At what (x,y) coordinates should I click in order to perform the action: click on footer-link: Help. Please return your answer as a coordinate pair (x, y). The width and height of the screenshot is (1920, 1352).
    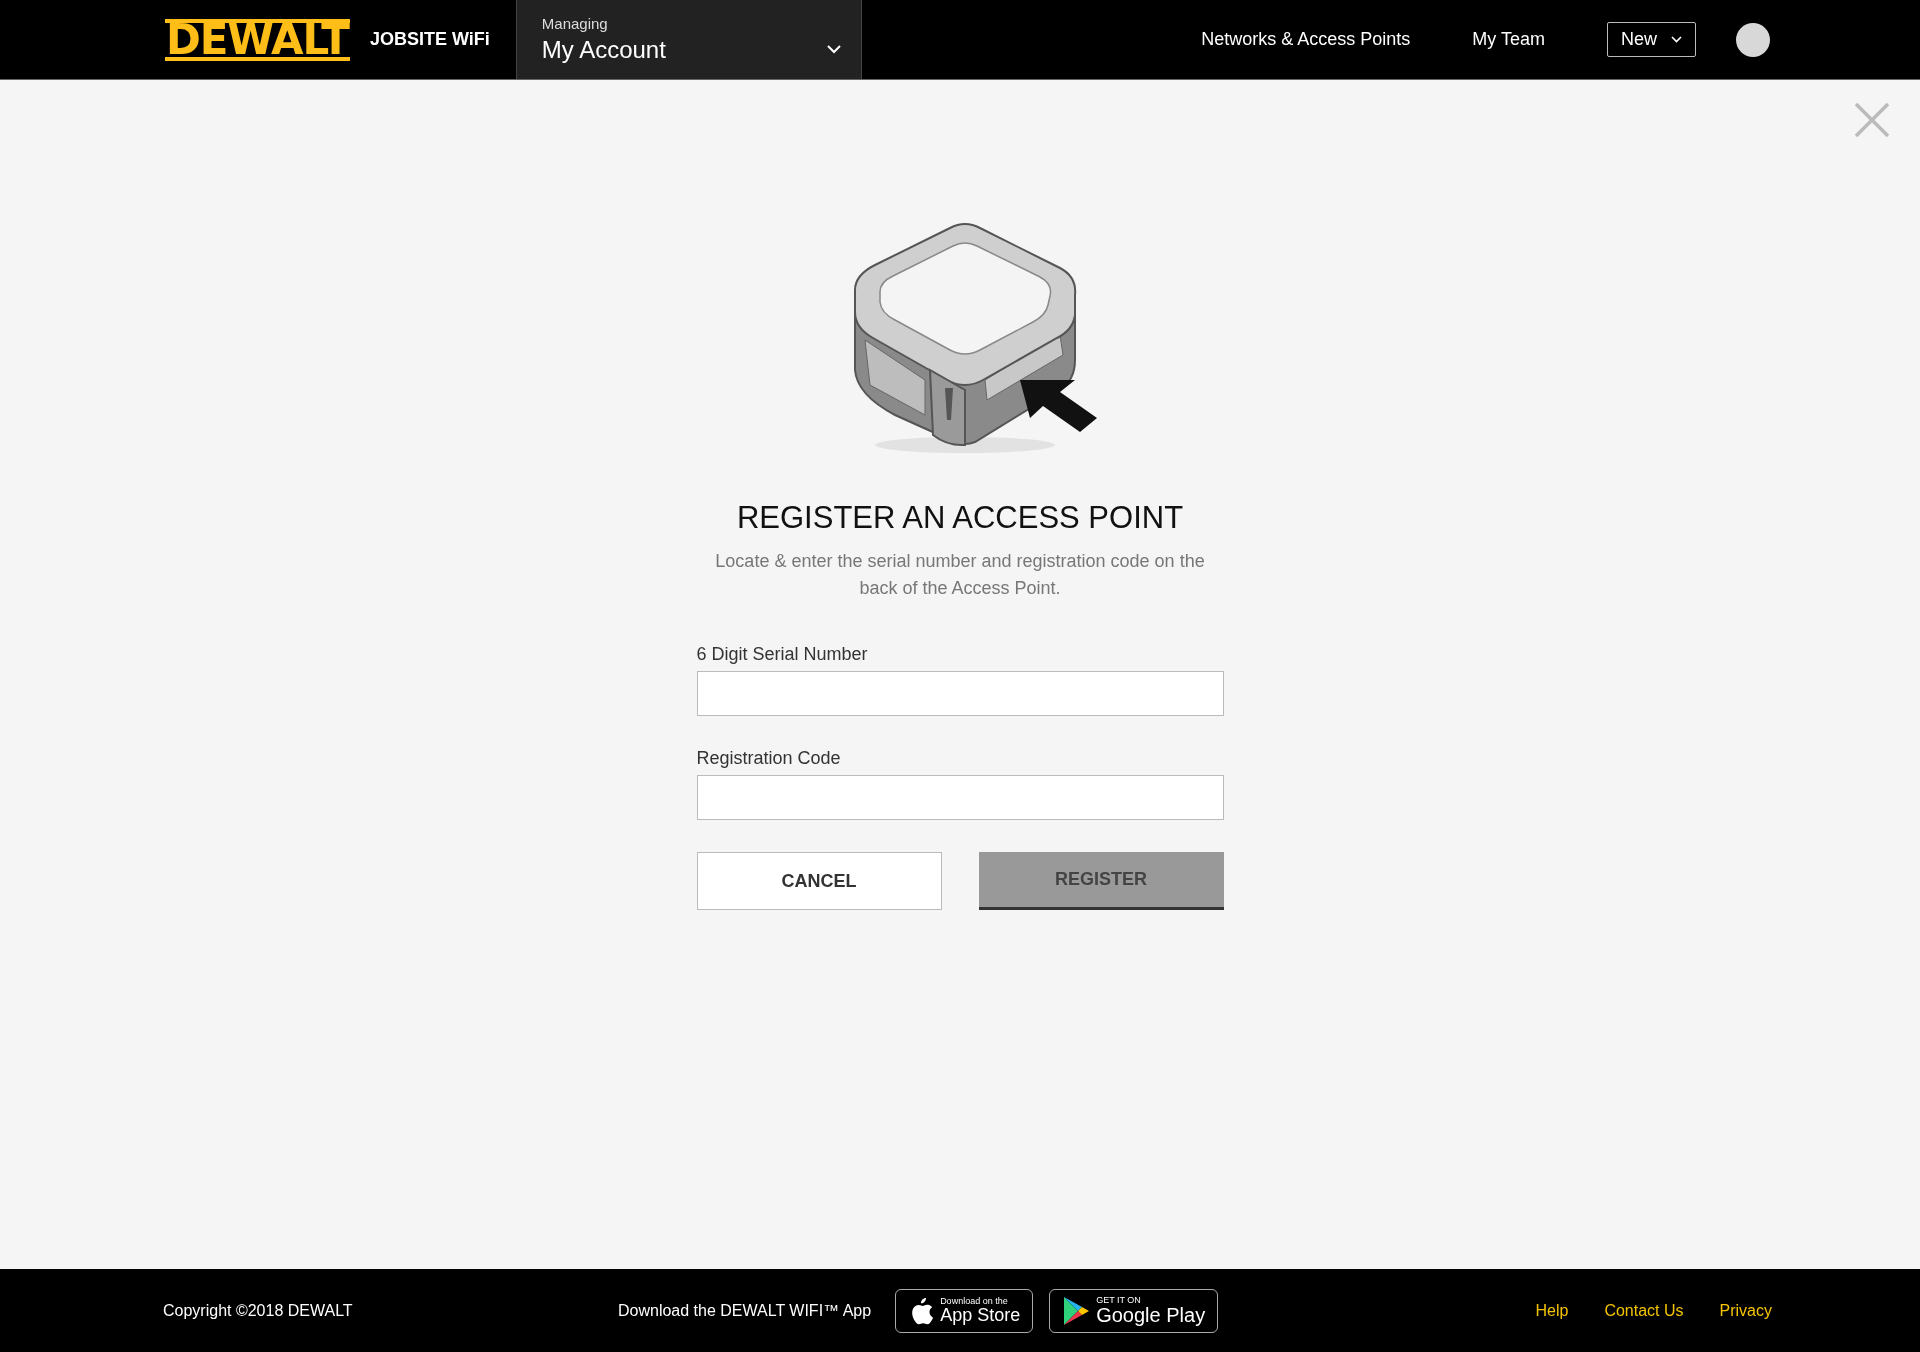
    Looking at the image, I should click on (1552, 1310).